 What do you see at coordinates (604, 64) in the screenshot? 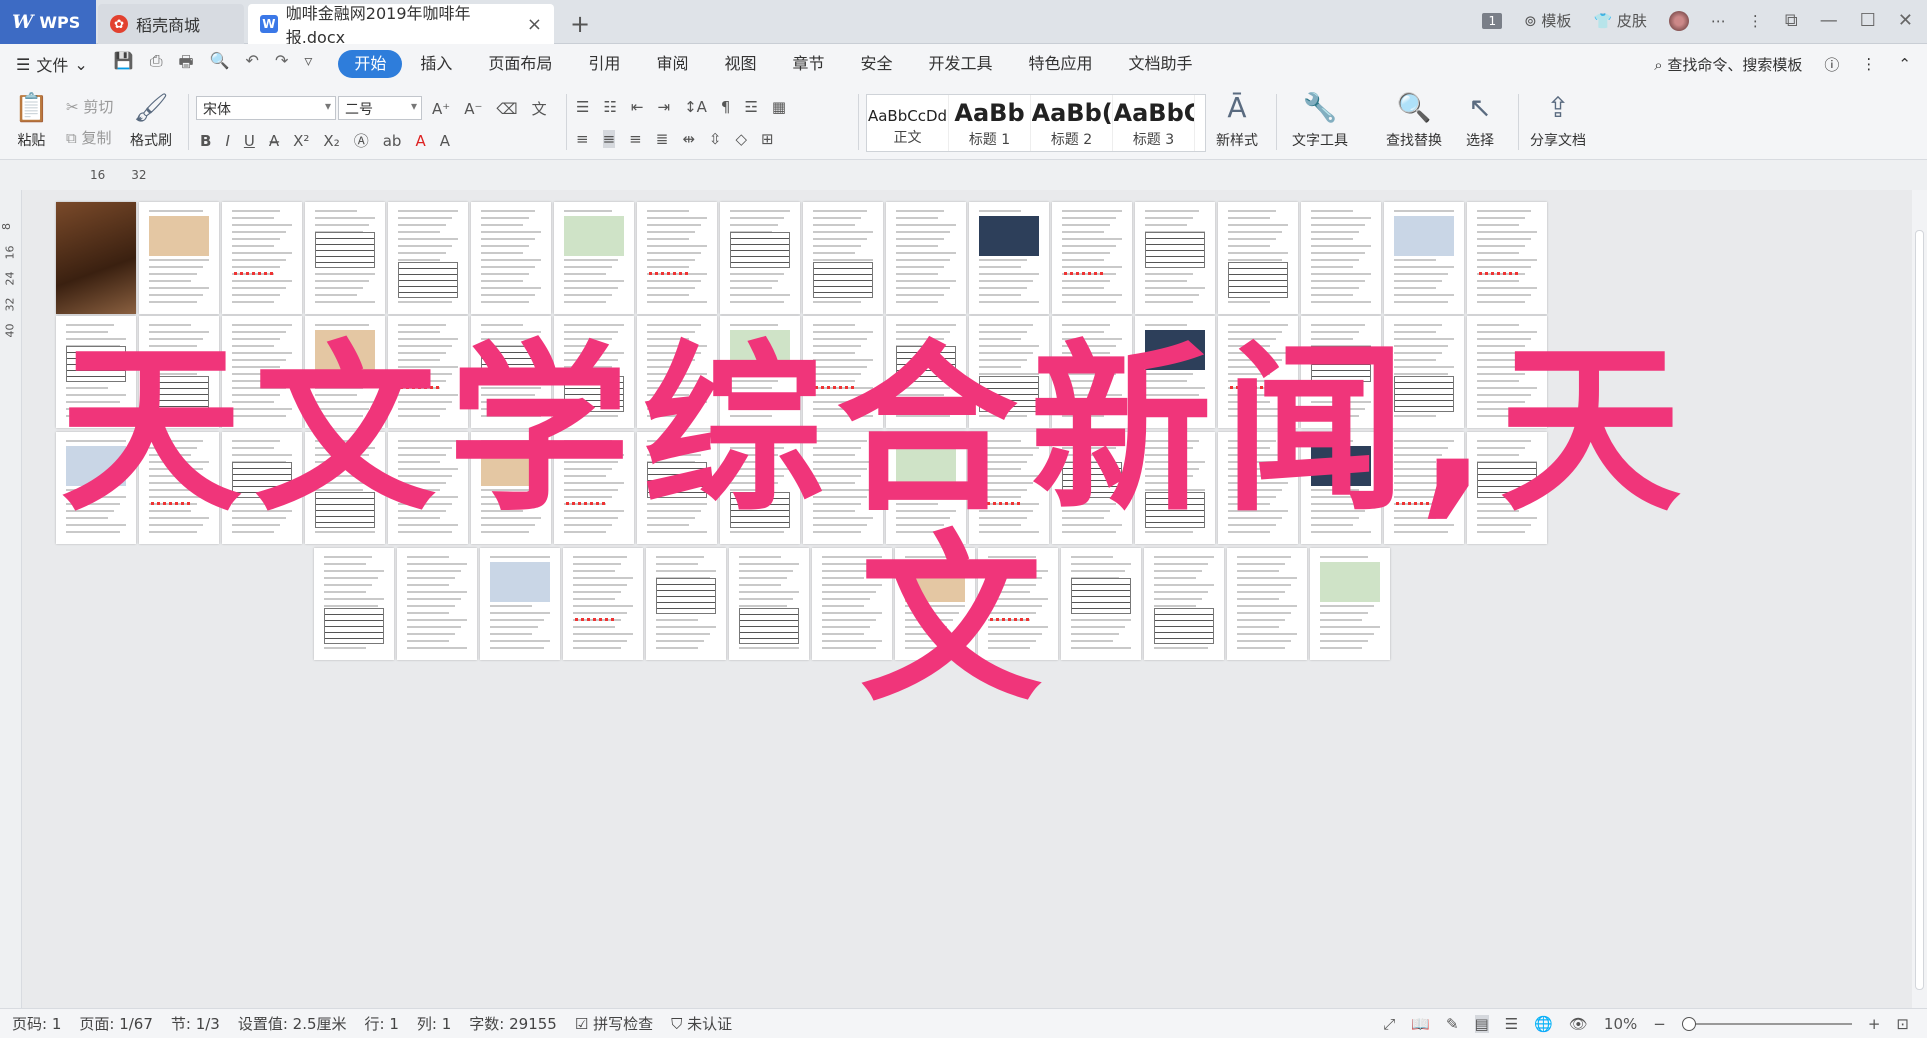
I see `tab-references: 引用` at bounding box center [604, 64].